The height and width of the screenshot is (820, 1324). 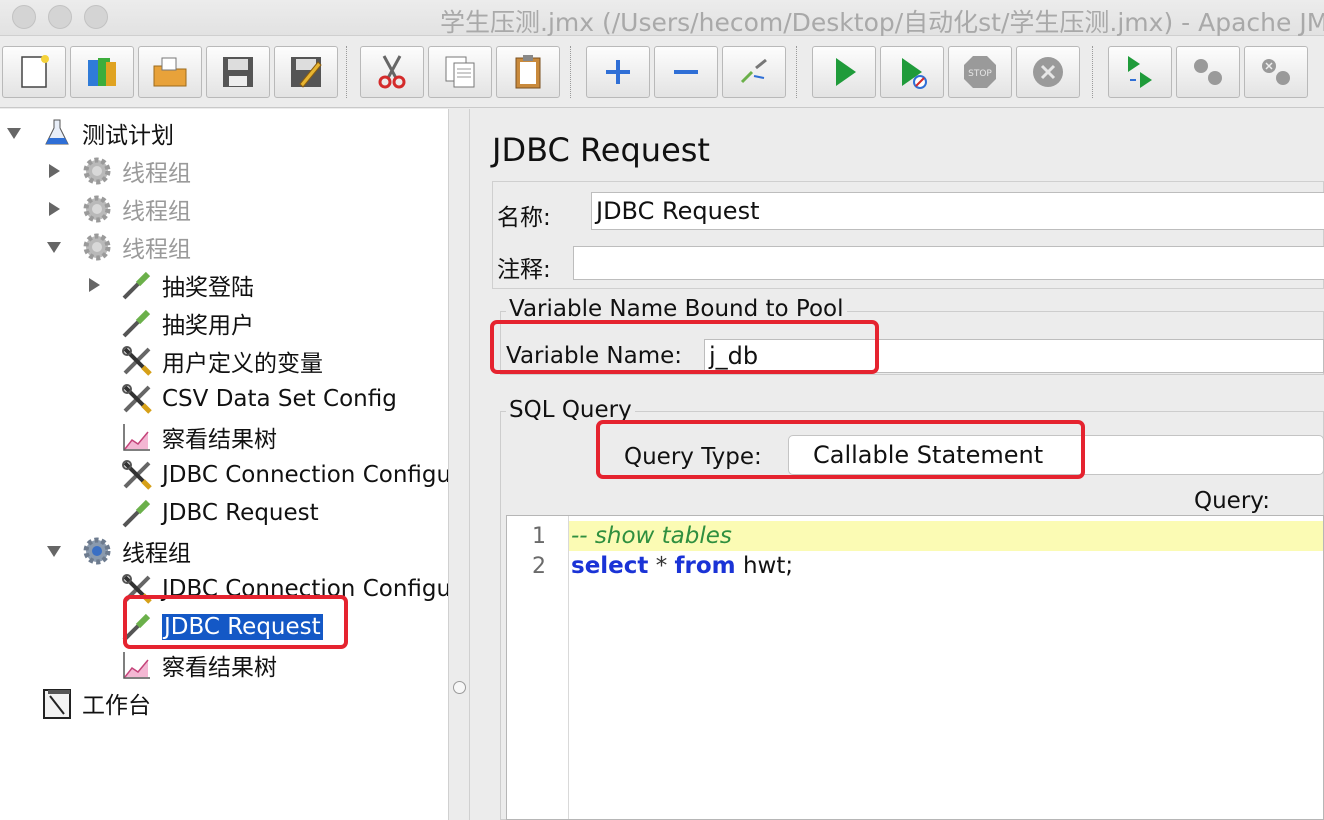 What do you see at coordinates (257, 399) in the screenshot?
I see `tree-item-config: CSV Data Set Config` at bounding box center [257, 399].